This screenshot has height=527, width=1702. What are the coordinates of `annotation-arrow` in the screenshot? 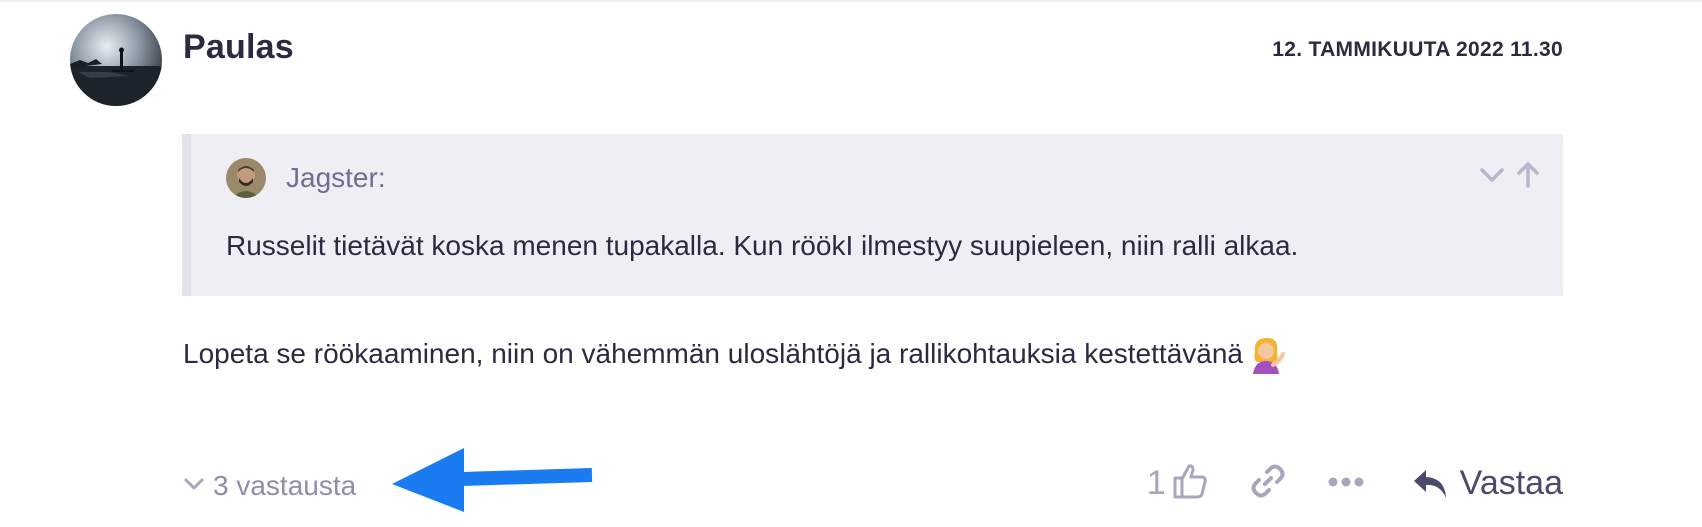 It's located at (495, 483).